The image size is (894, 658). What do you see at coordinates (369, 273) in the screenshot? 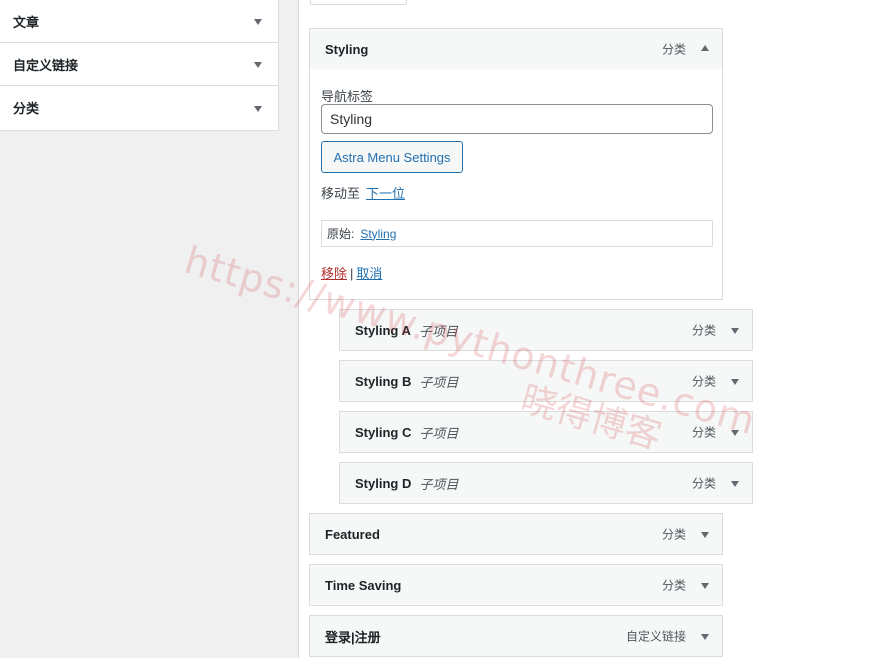
I see `cancel-link: 取消` at bounding box center [369, 273].